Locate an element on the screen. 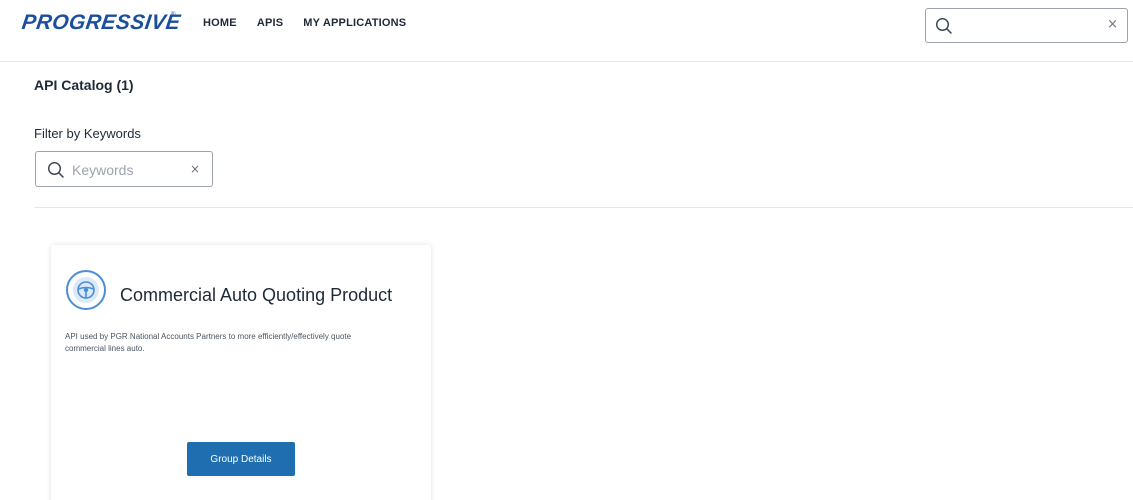 This screenshot has width=1133, height=500. keyword-filter-box: × is located at coordinates (124, 169).